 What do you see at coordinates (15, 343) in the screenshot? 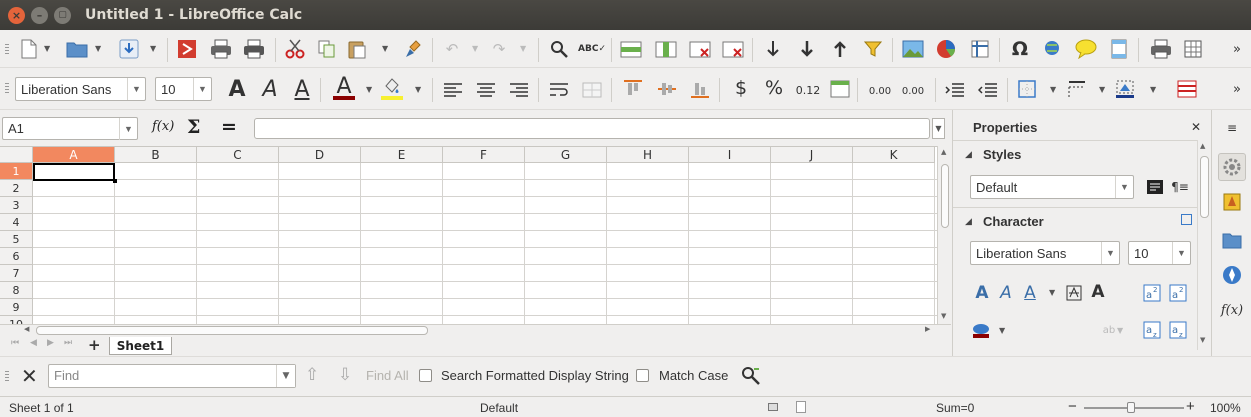
I see `first-sheet-icon: ⏮` at bounding box center [15, 343].